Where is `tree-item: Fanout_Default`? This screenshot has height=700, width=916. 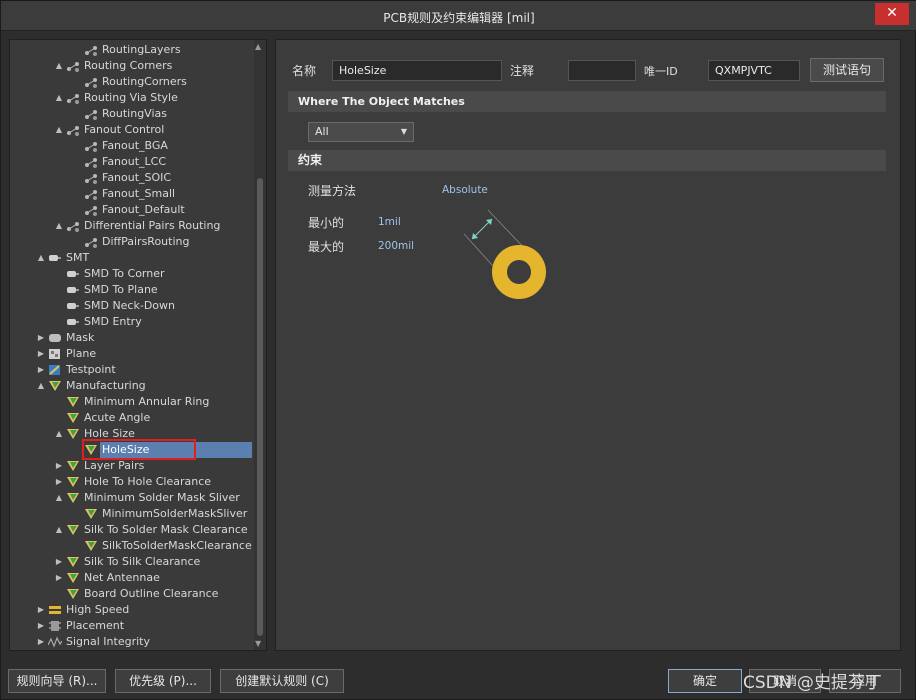 tree-item: Fanout_Default is located at coordinates (132, 210).